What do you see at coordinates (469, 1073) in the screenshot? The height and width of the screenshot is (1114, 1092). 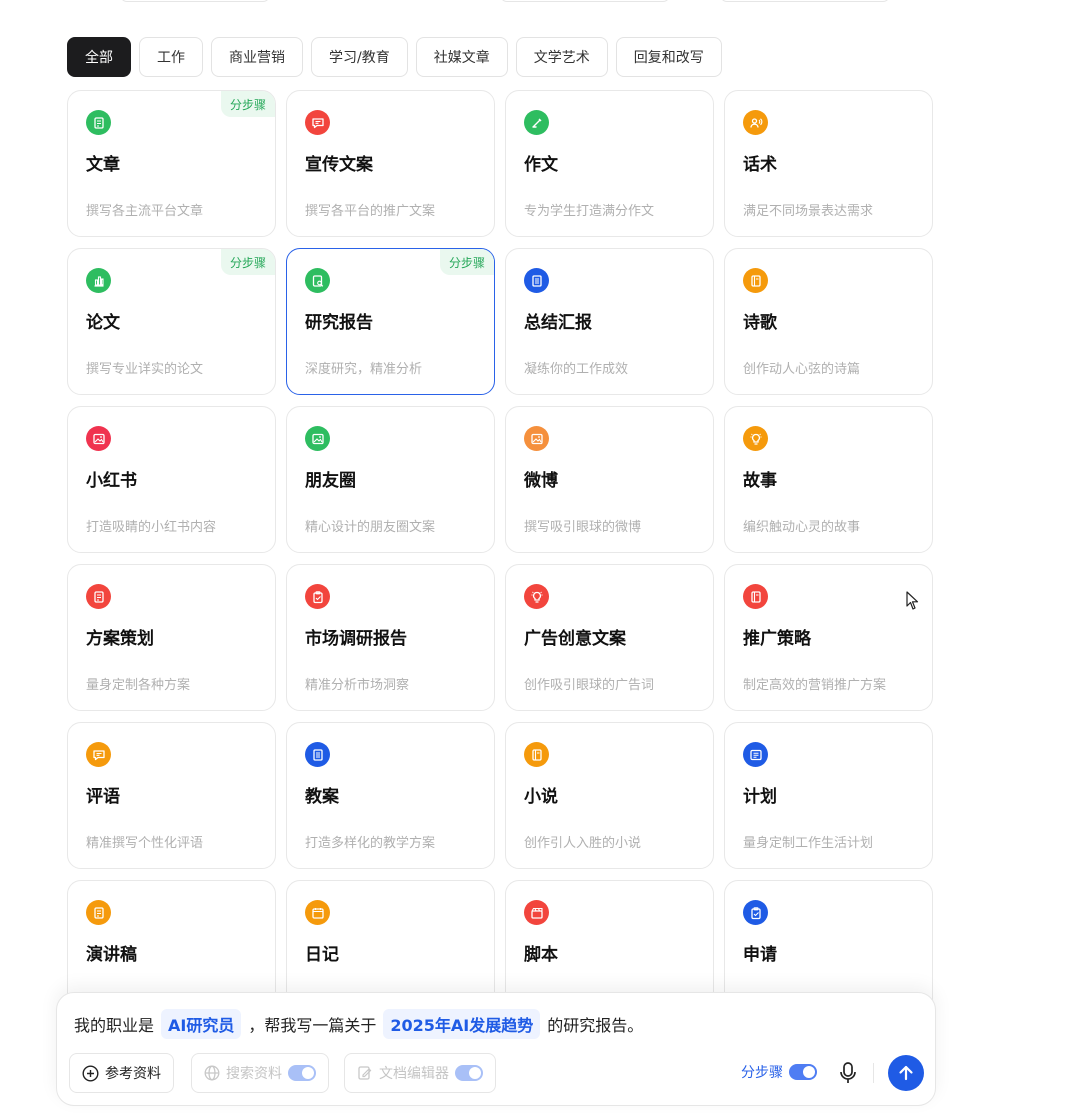 I see `editor-toggle` at bounding box center [469, 1073].